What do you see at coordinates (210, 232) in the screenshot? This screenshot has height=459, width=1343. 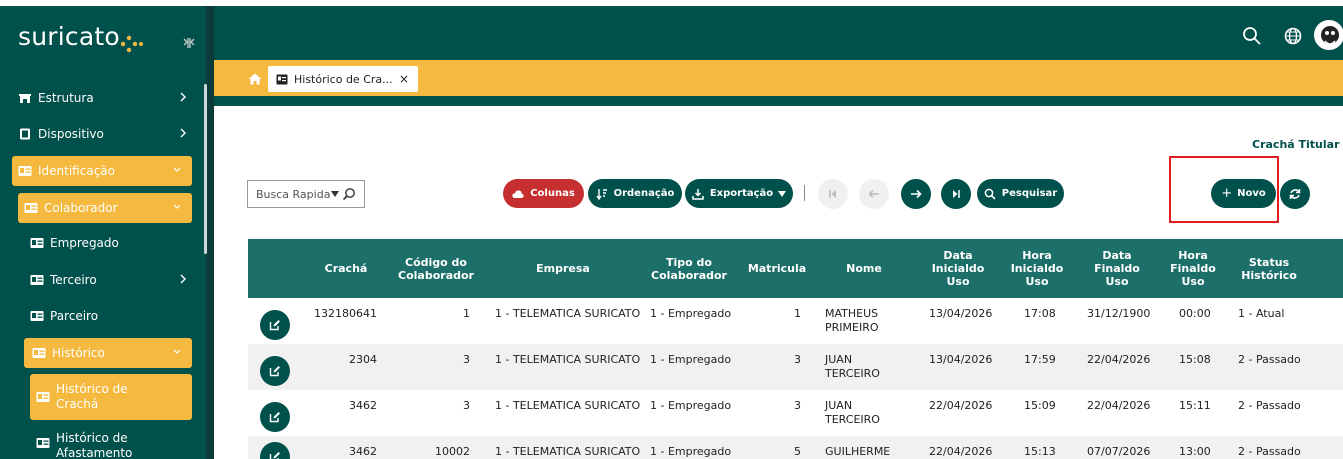 I see `sidebar-divider` at bounding box center [210, 232].